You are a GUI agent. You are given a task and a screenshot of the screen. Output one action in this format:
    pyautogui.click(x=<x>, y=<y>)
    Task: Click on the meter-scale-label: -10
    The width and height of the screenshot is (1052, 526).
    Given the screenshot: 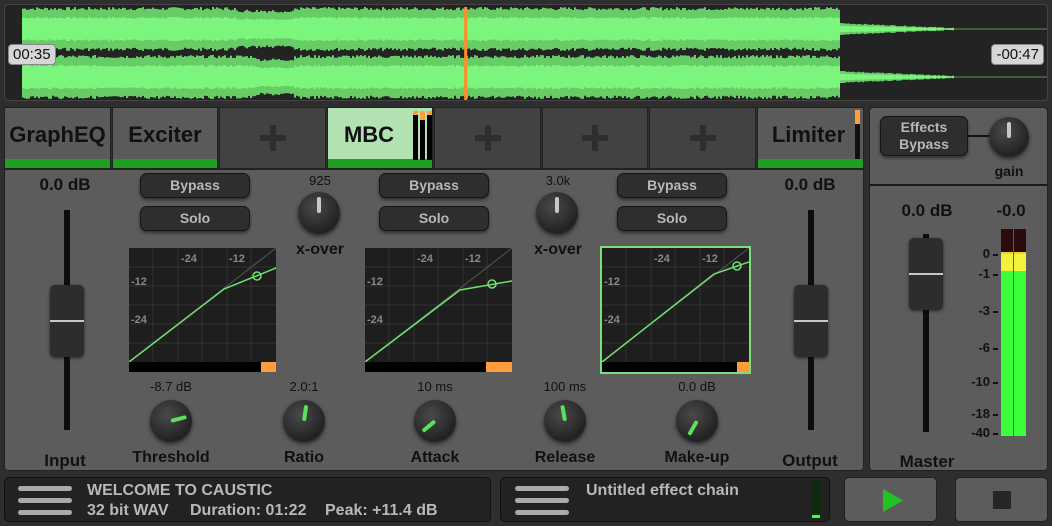 What is the action you would take?
    pyautogui.click(x=980, y=381)
    